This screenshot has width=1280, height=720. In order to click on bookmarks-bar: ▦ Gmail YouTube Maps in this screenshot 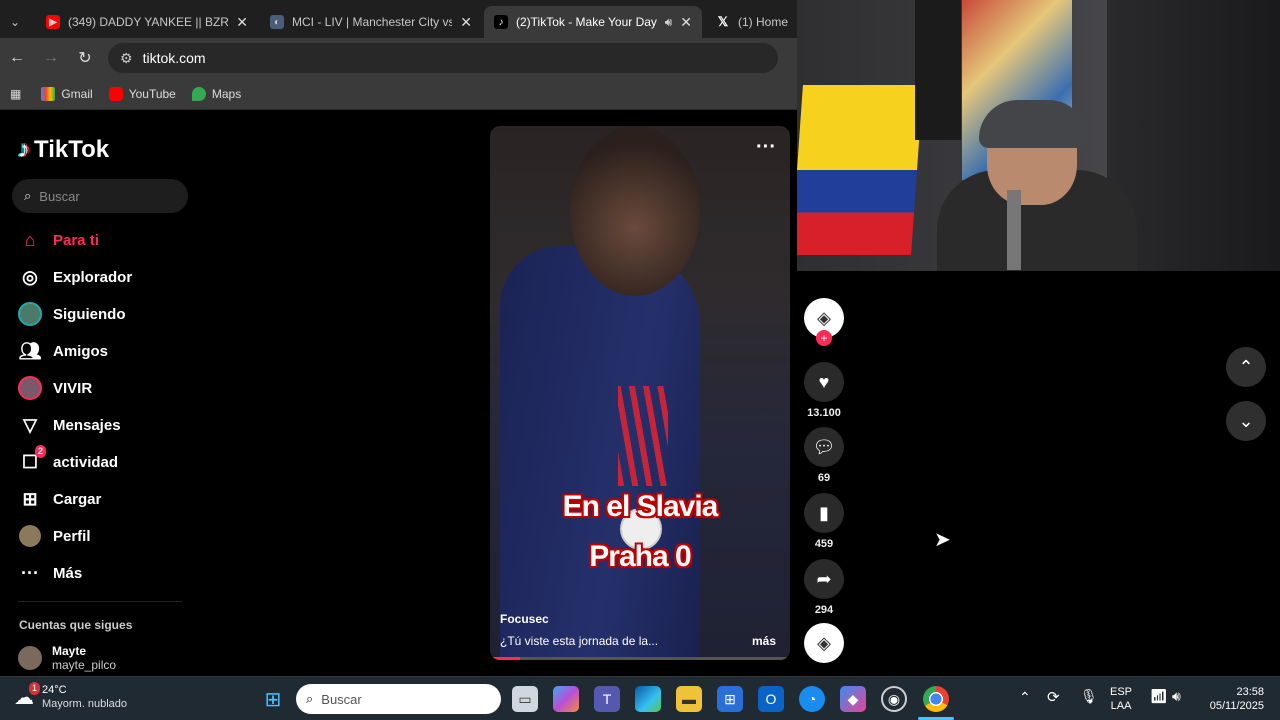, I will do `click(400, 94)`.